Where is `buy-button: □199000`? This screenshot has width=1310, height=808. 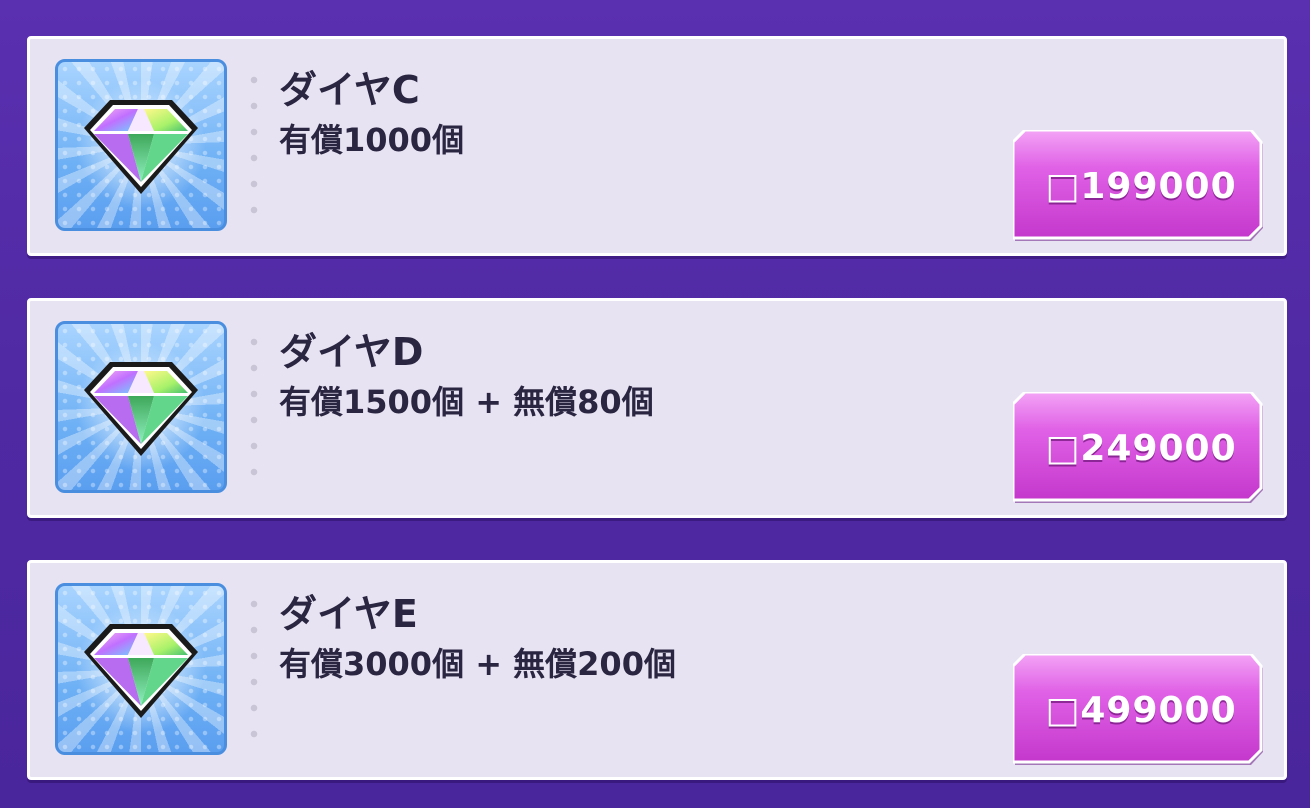 buy-button: □199000 is located at coordinates (1139, 186).